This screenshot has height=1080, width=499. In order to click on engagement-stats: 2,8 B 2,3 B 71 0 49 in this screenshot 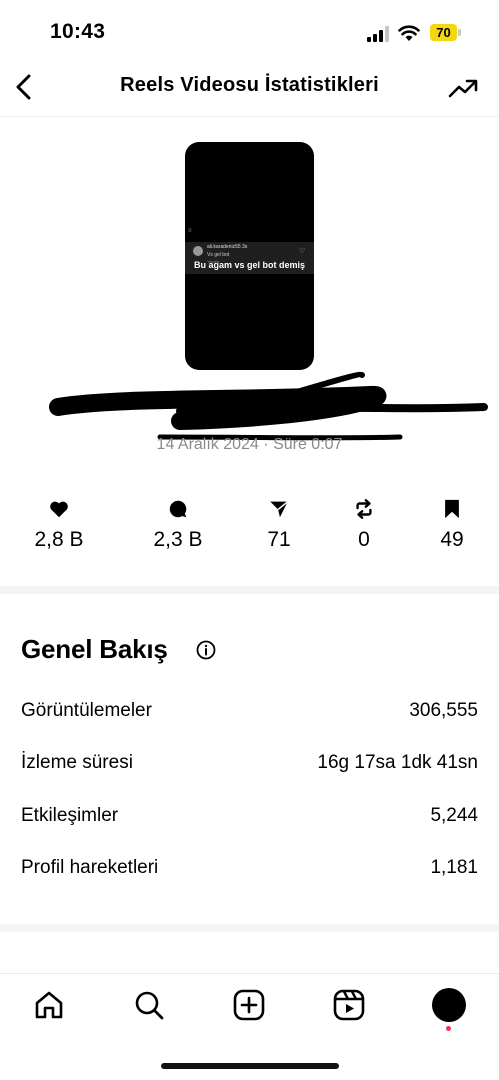, I will do `click(249, 528)`.